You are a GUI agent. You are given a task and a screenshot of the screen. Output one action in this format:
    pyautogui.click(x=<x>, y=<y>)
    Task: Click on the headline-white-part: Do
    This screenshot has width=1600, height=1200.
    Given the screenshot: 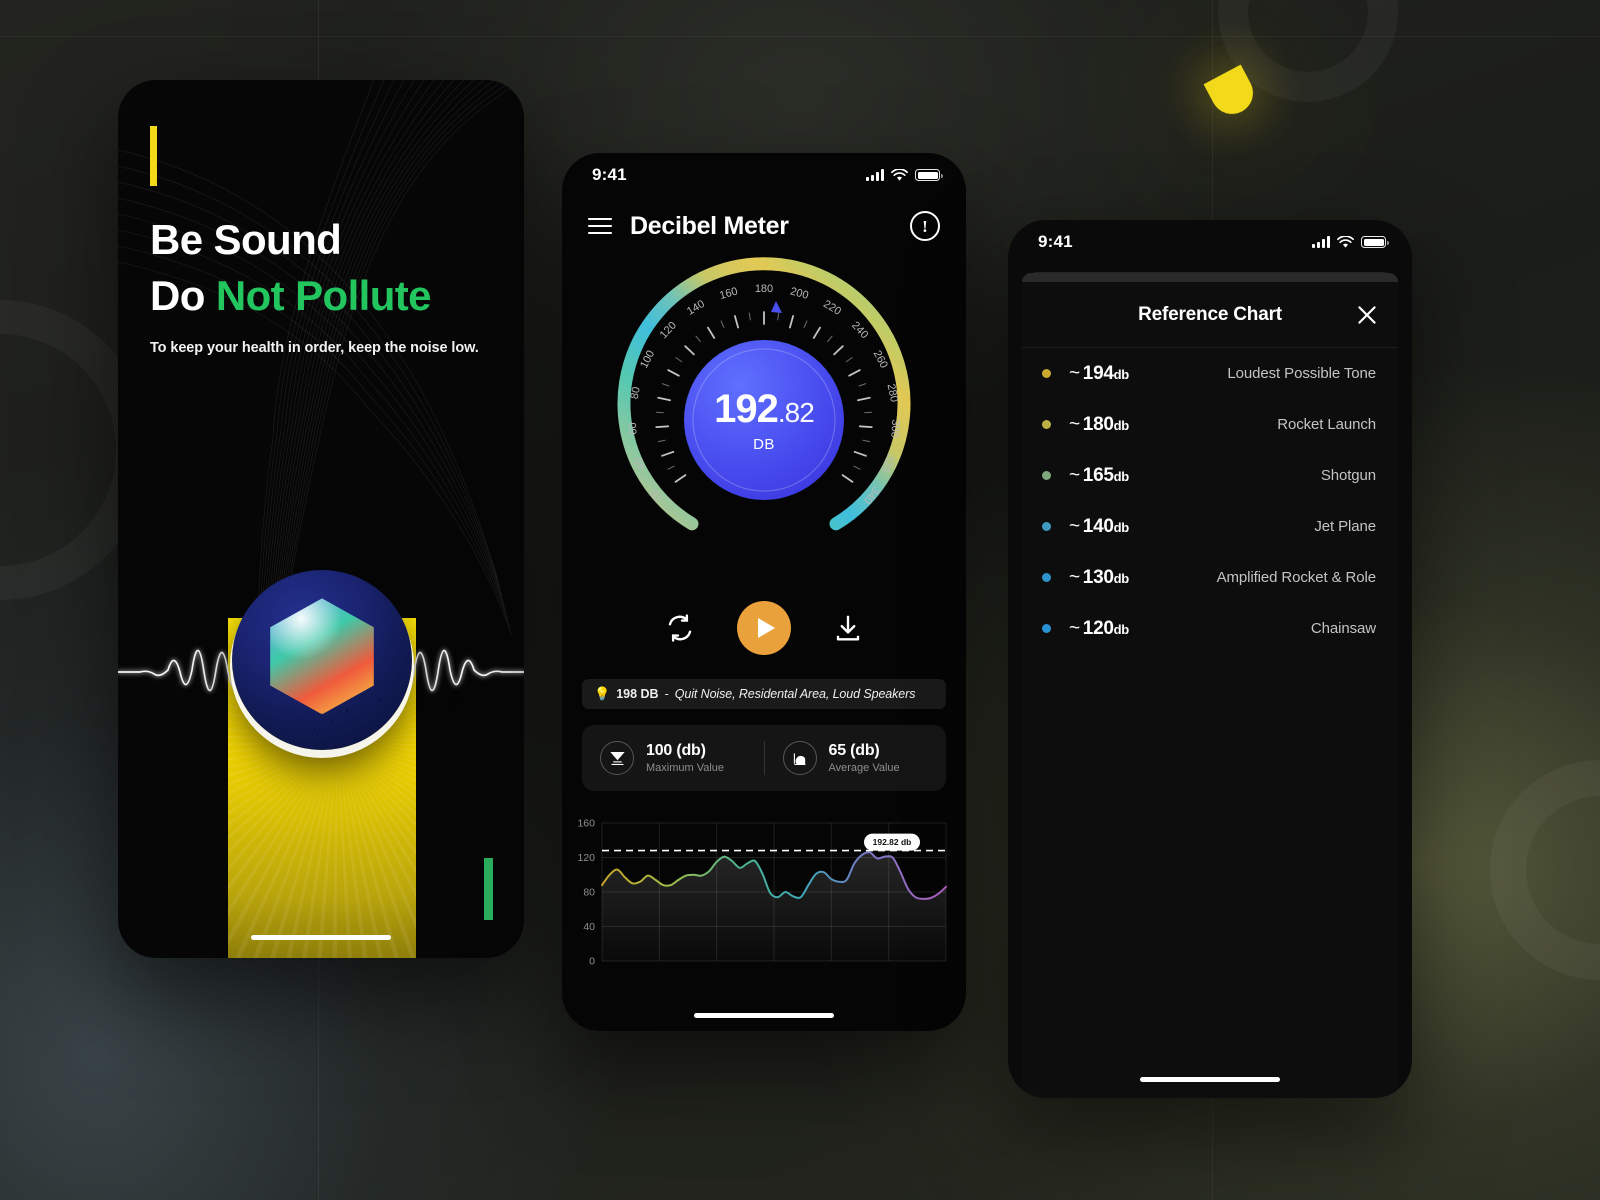 What is the action you would take?
    pyautogui.click(x=183, y=295)
    